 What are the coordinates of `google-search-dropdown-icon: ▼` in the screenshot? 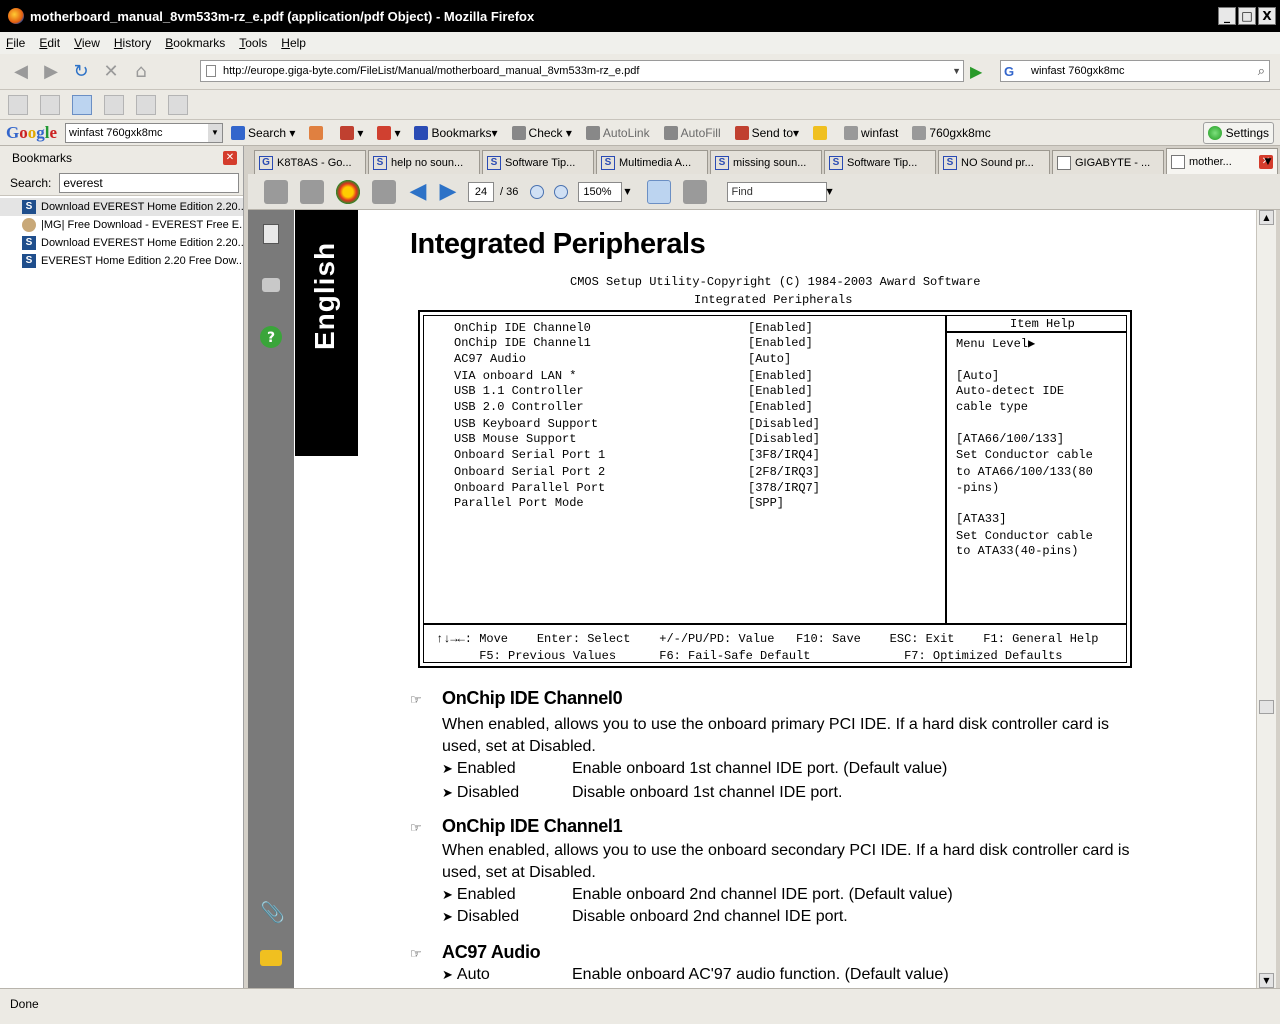 It's located at (215, 132).